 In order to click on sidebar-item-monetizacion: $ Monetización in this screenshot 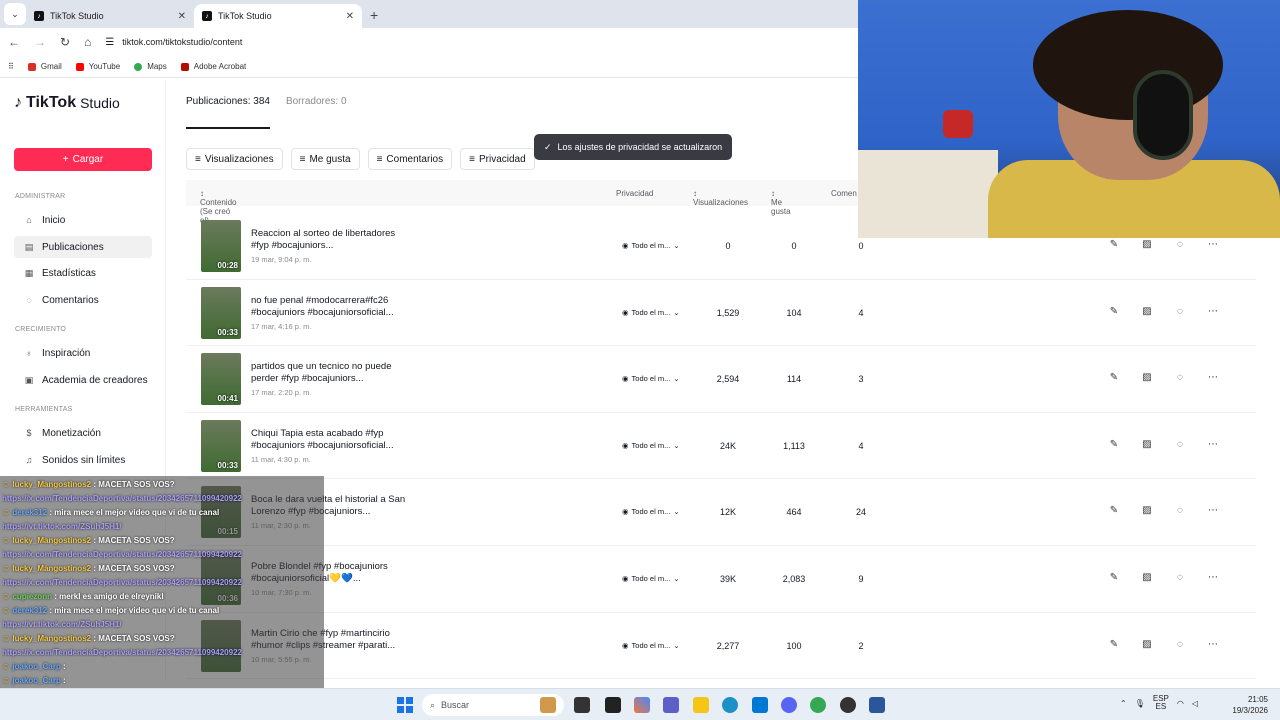, I will do `click(83, 433)`.